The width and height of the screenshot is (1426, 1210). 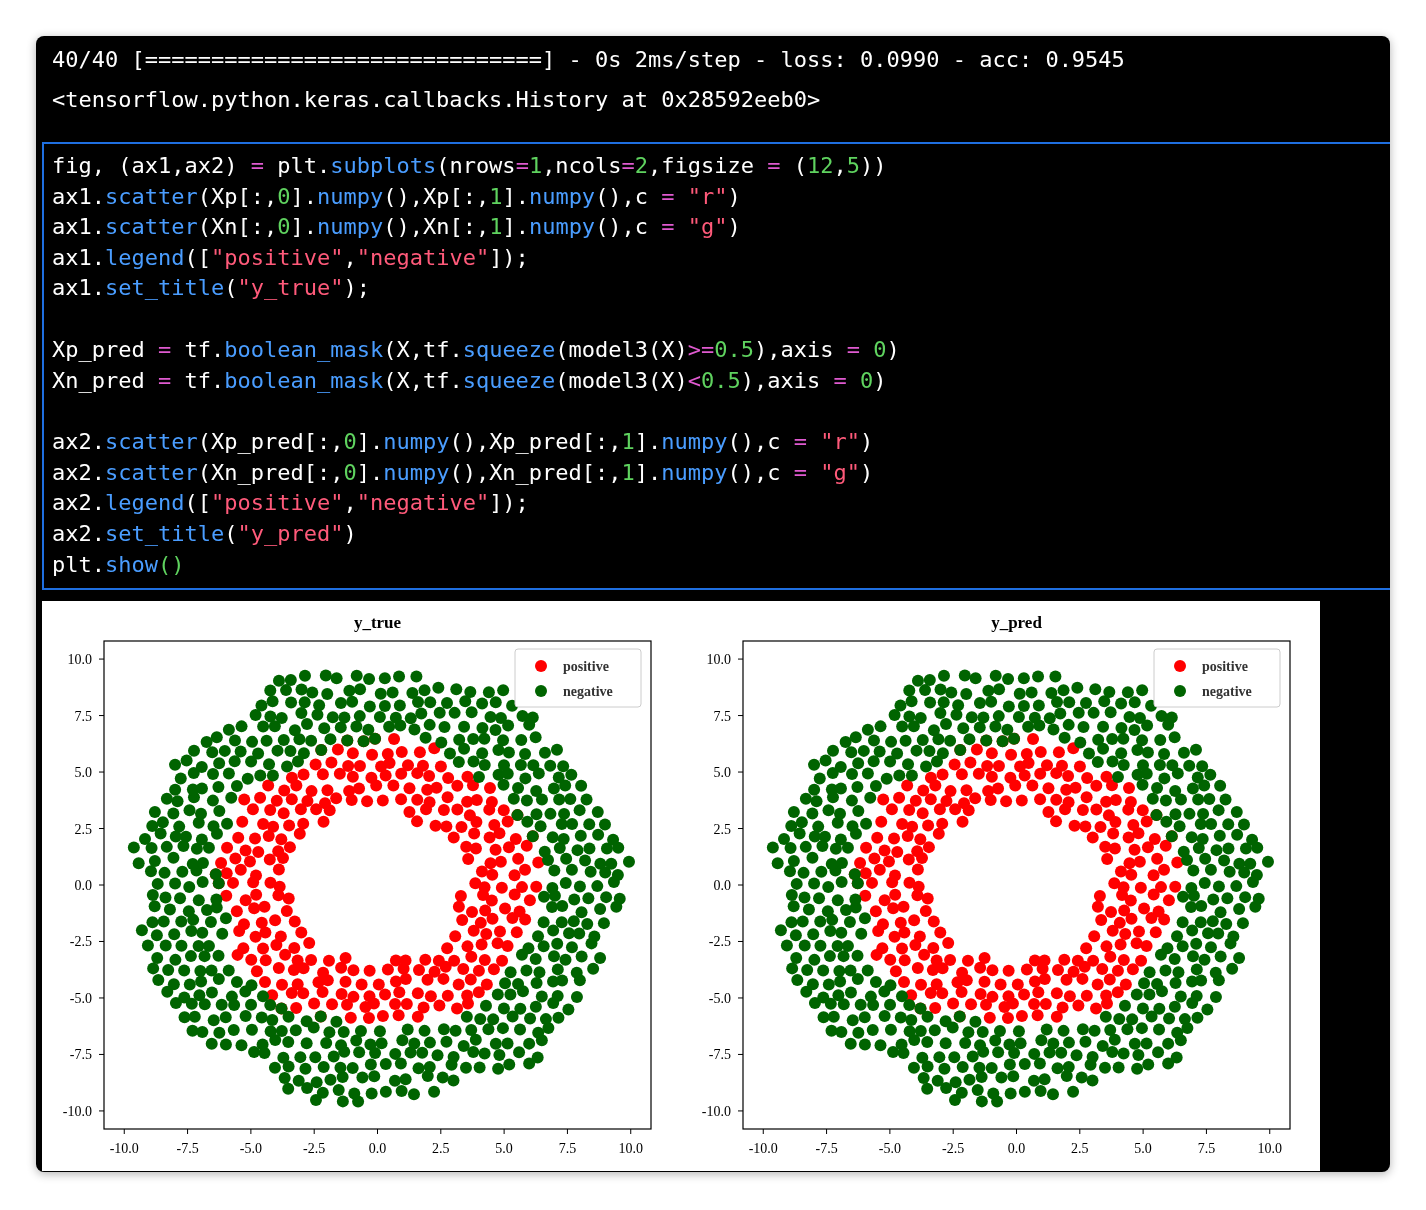 I want to click on code-line: Xp_pred = tf.boolean_mask(X,tf.squeeze(model3(X)>=0.5),axis = 0), so click(x=476, y=349).